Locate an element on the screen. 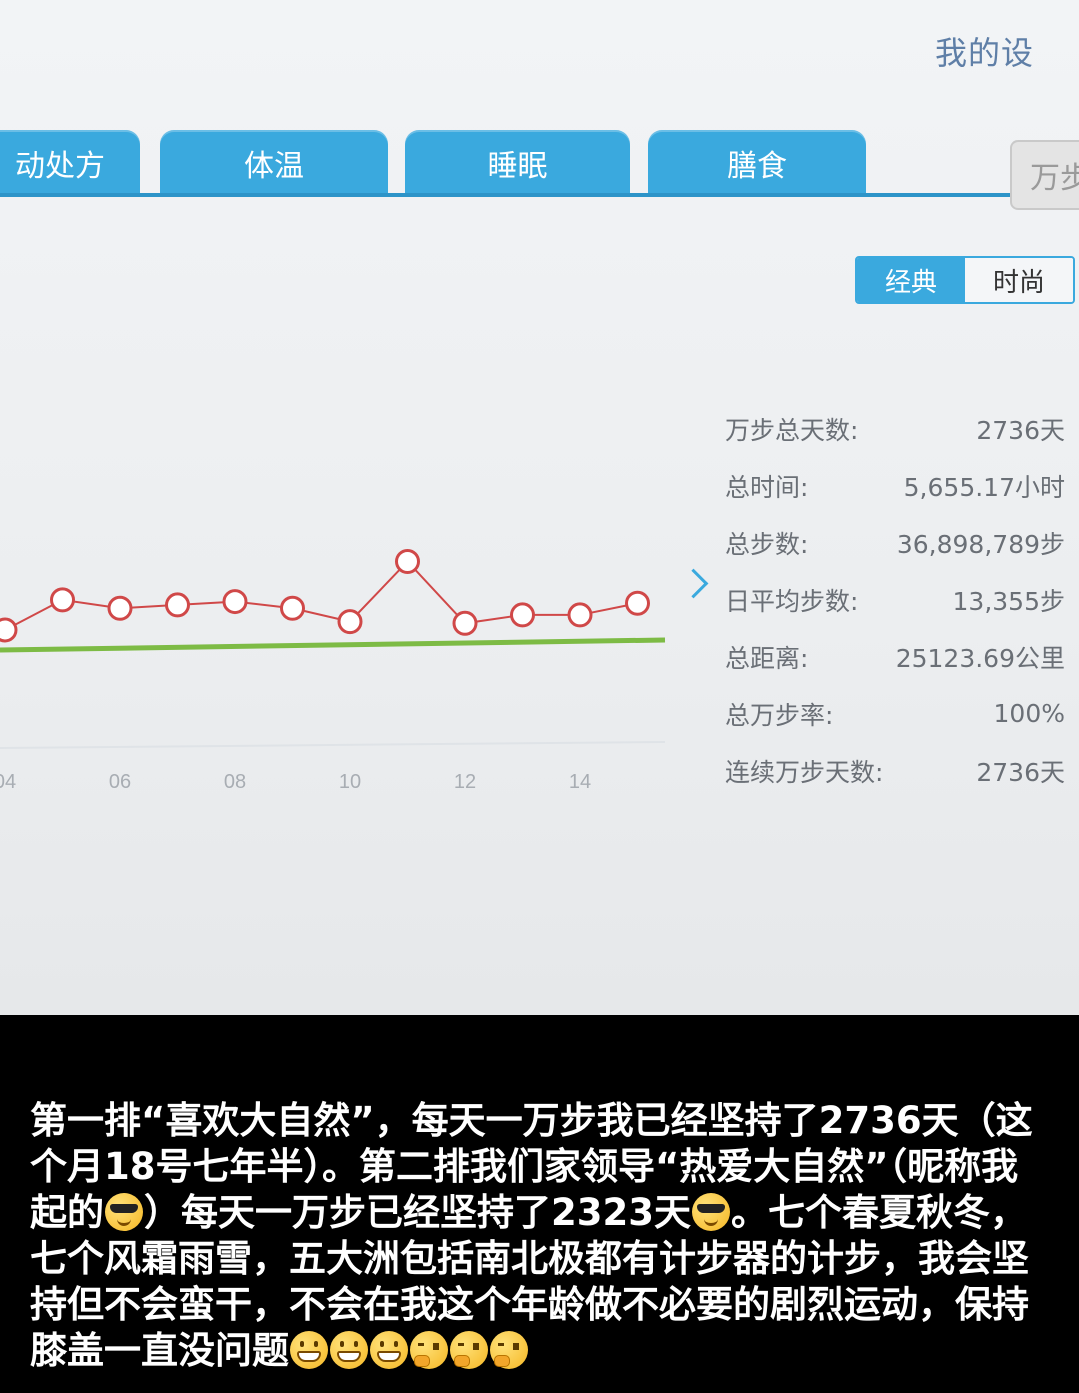 The height and width of the screenshot is (1393, 1079). stat-label: 总步数: is located at coordinates (767, 544).